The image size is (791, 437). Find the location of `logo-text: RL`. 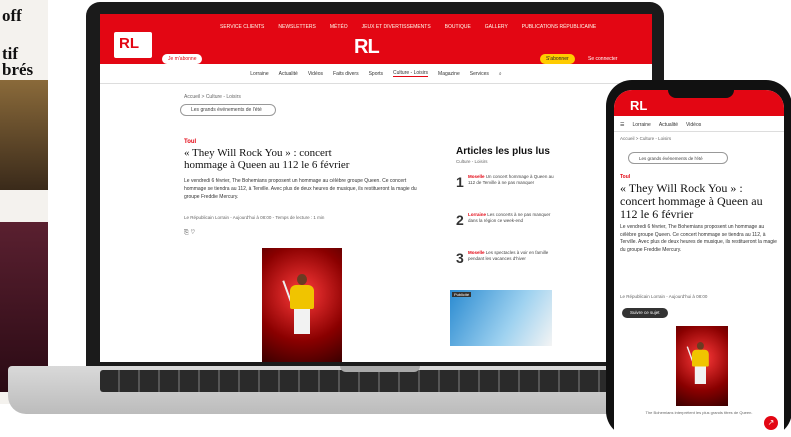

logo-text: RL is located at coordinates (129, 43).